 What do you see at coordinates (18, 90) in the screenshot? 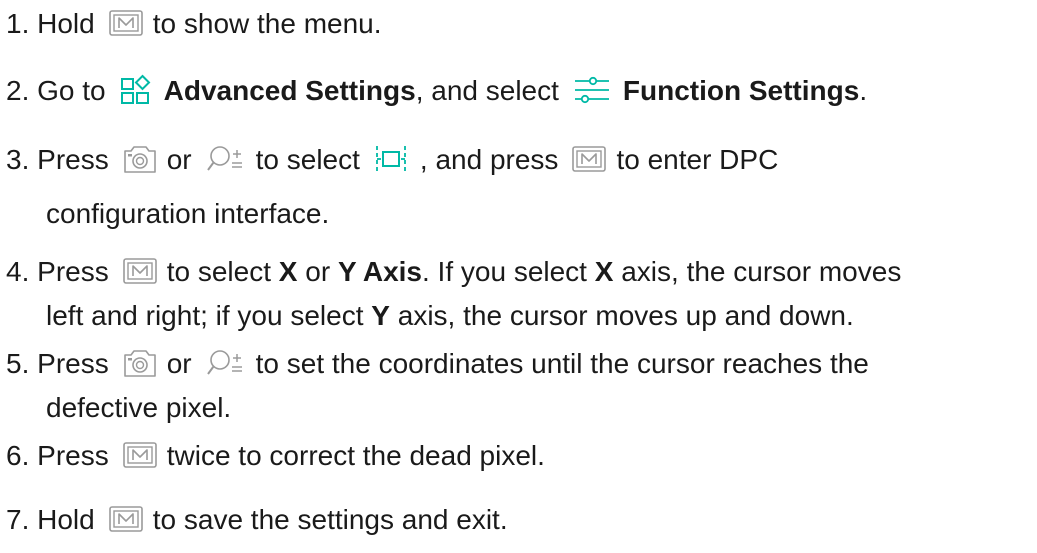
I see `step-number: 2.` at bounding box center [18, 90].